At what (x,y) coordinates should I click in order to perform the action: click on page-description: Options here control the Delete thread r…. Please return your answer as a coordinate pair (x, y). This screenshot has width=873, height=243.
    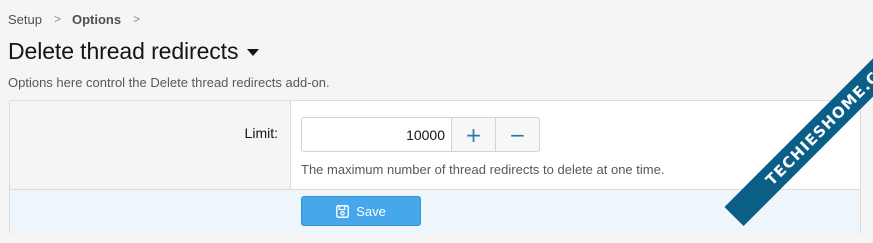
    Looking at the image, I should click on (169, 82).